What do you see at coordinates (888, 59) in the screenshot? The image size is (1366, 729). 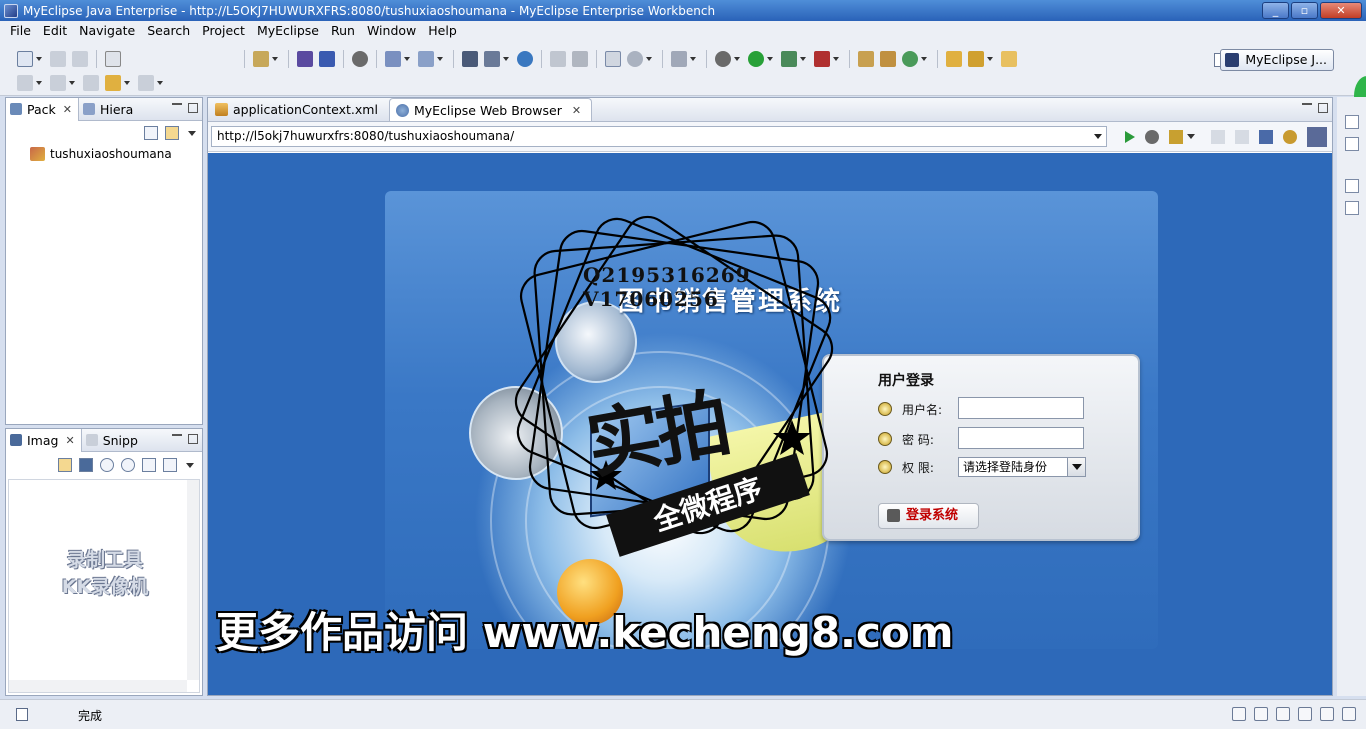 I see `new-package-icon` at bounding box center [888, 59].